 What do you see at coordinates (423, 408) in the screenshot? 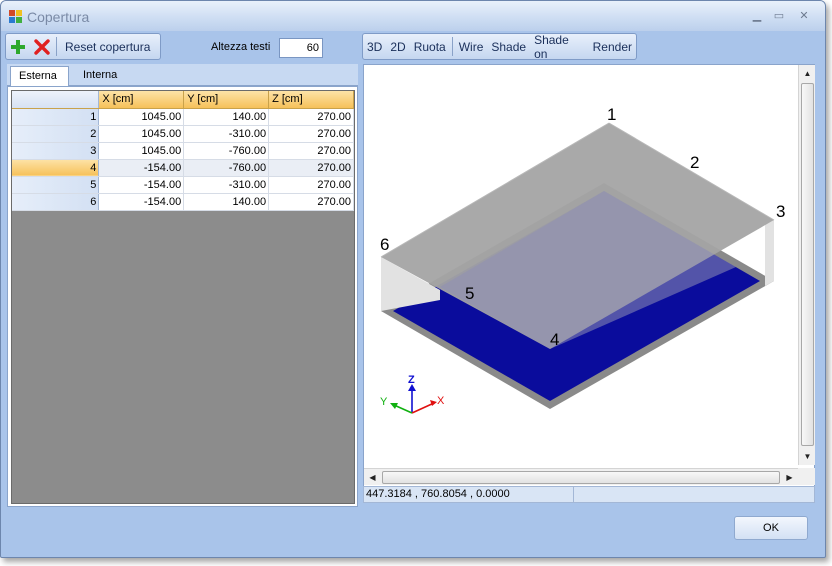
I see `x-axis-line` at bounding box center [423, 408].